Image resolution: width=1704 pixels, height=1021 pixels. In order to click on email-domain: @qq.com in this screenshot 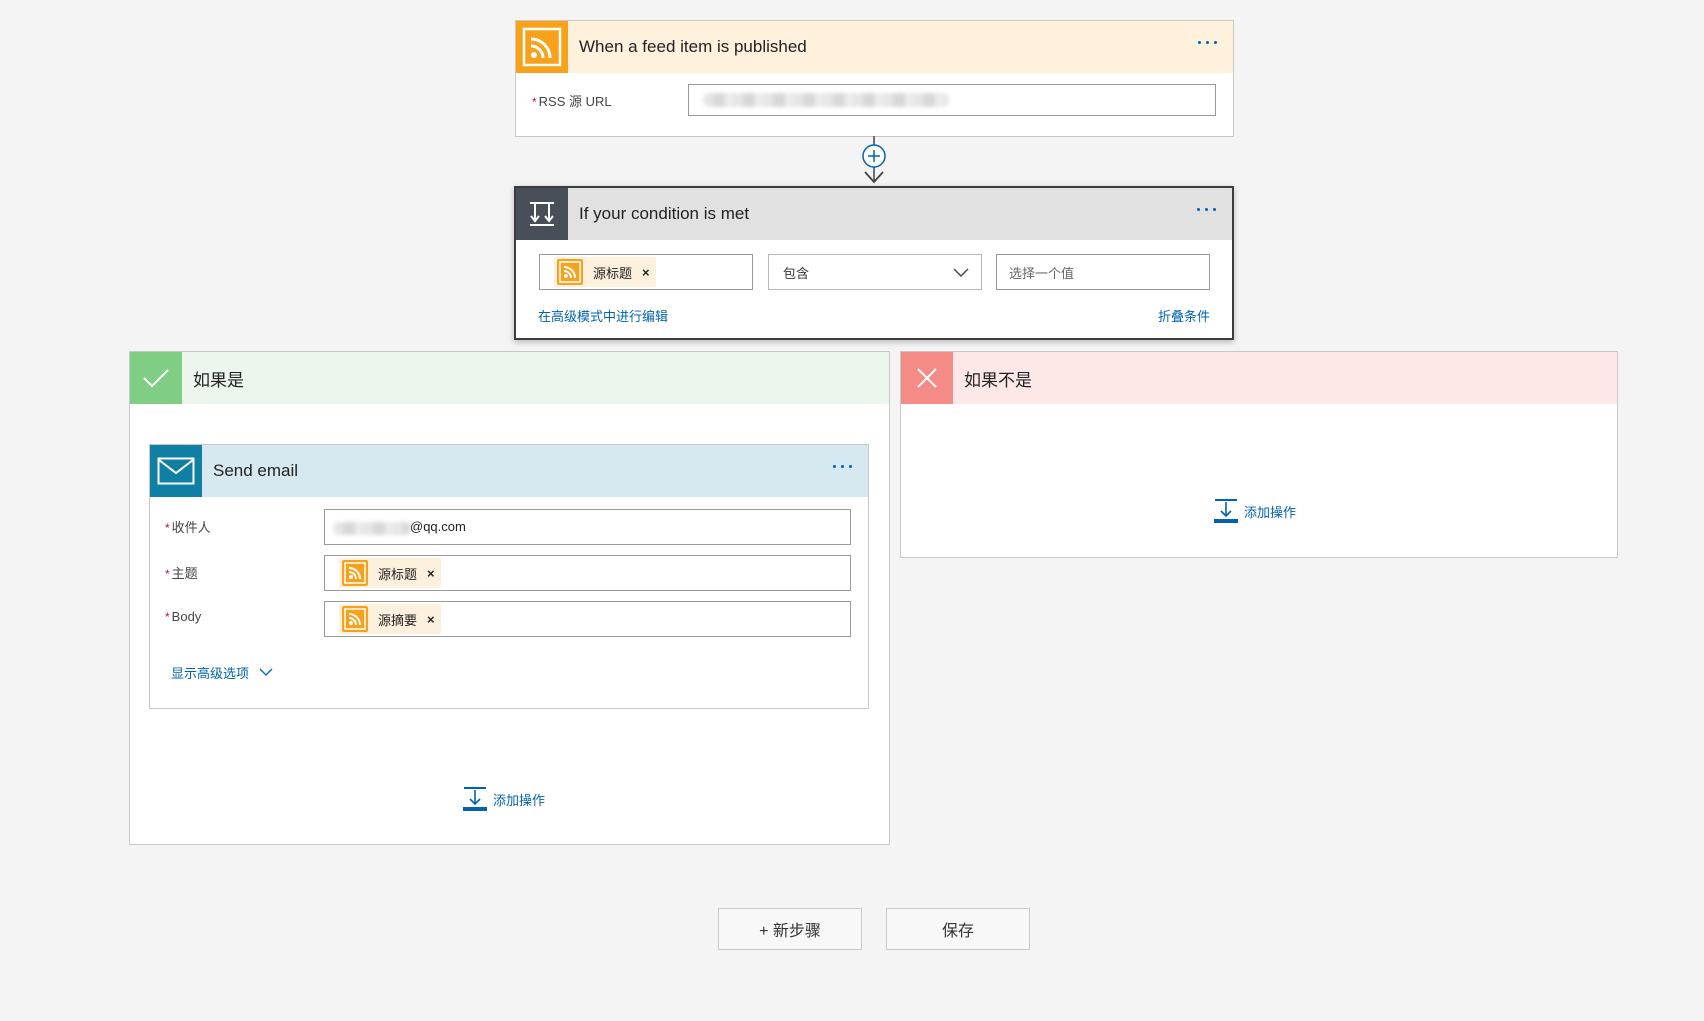, I will do `click(438, 526)`.